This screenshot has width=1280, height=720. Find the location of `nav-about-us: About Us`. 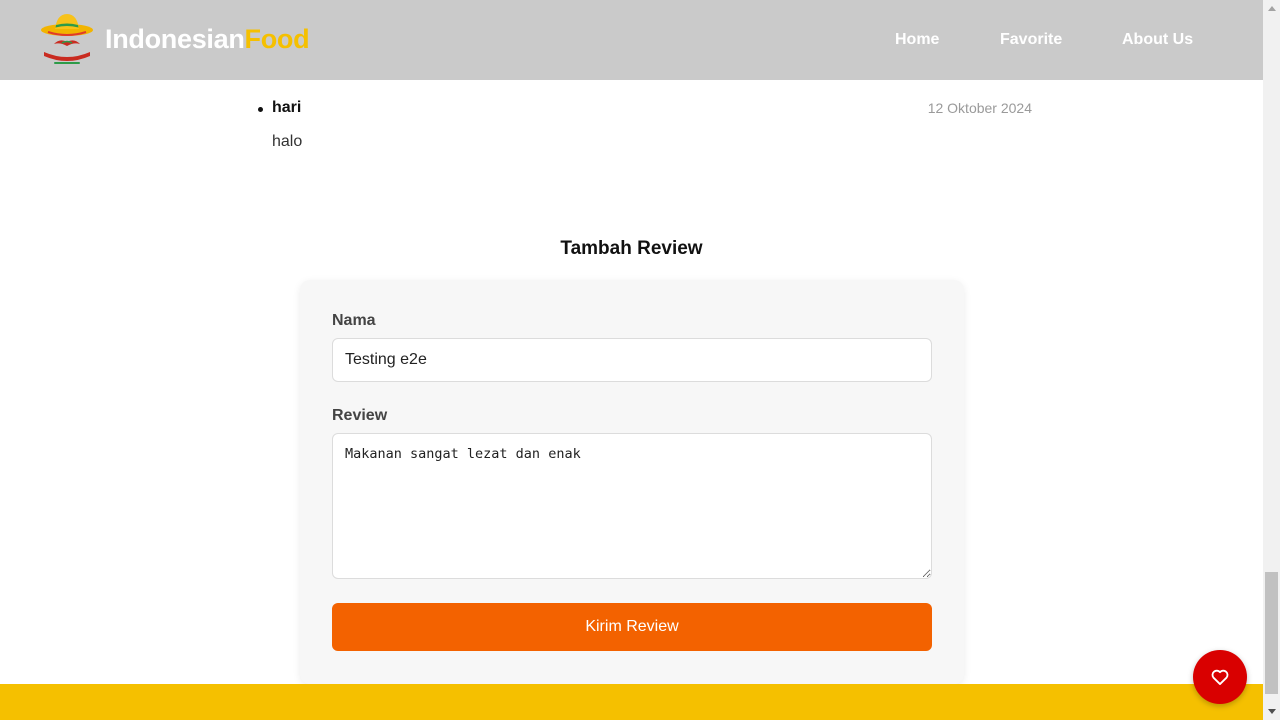

nav-about-us: About Us is located at coordinates (1157, 40).